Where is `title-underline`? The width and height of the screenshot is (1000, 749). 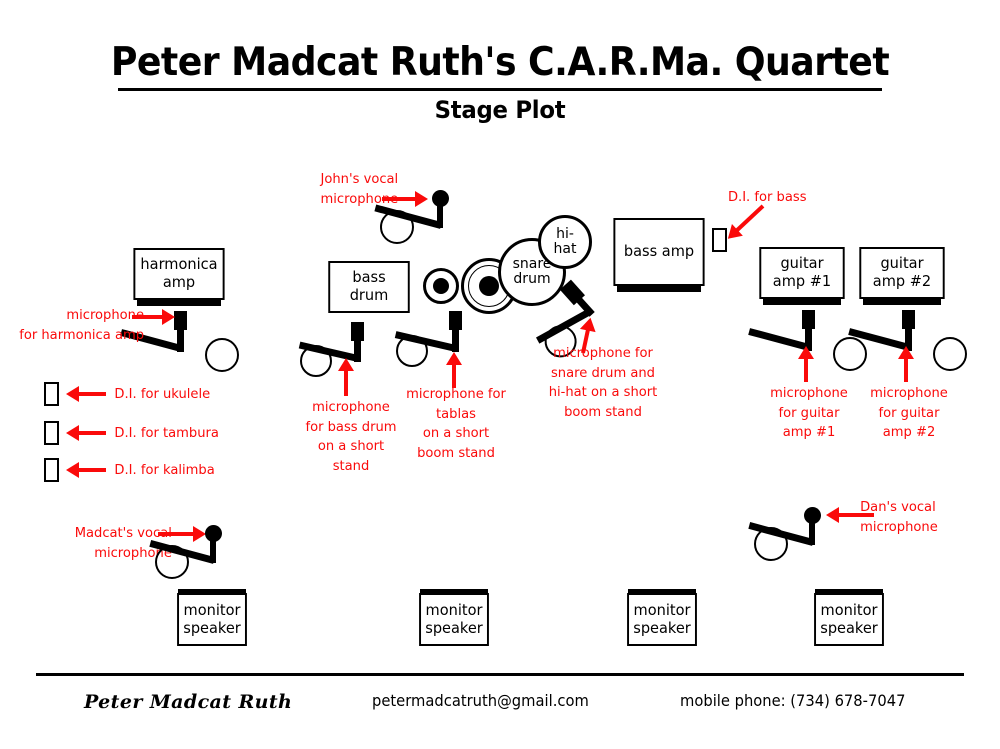
title-underline is located at coordinates (500, 89).